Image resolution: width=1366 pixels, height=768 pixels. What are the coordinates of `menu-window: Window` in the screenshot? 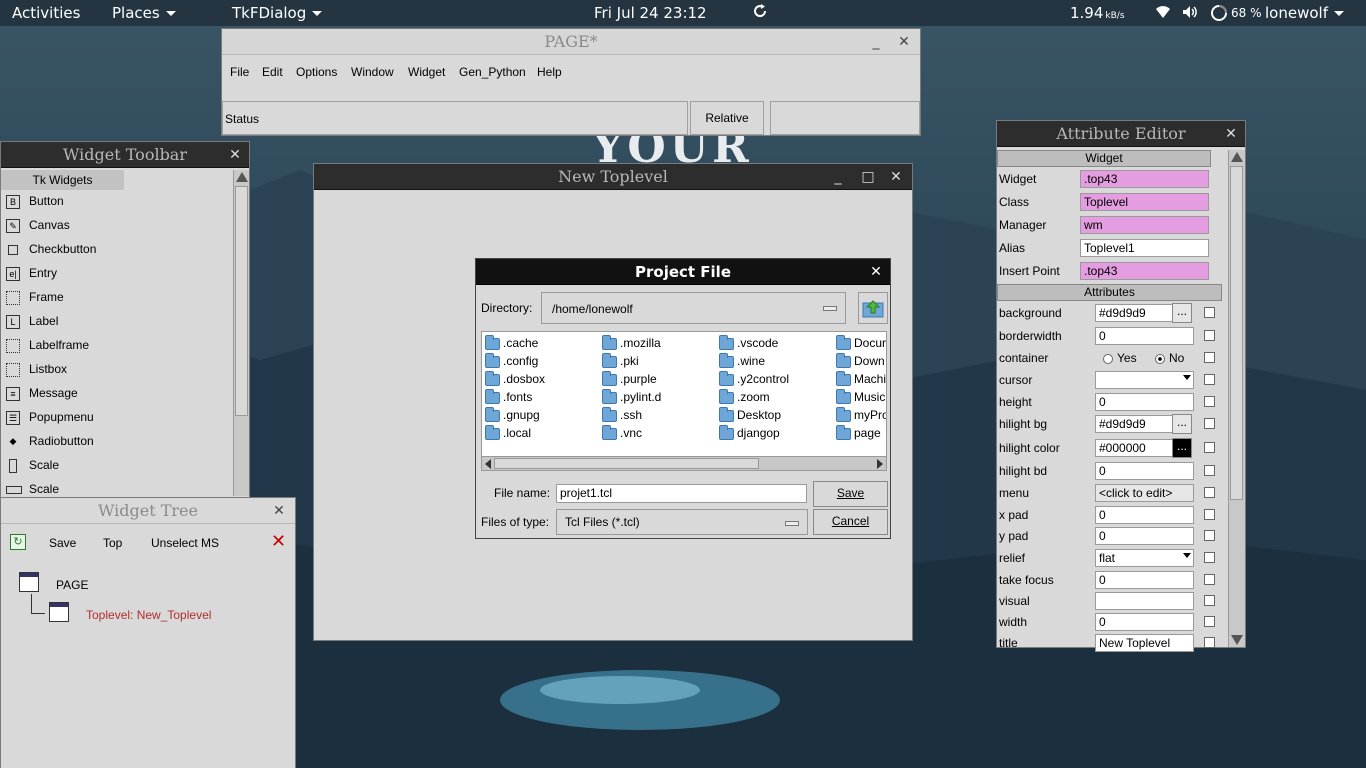 It's located at (372, 72).